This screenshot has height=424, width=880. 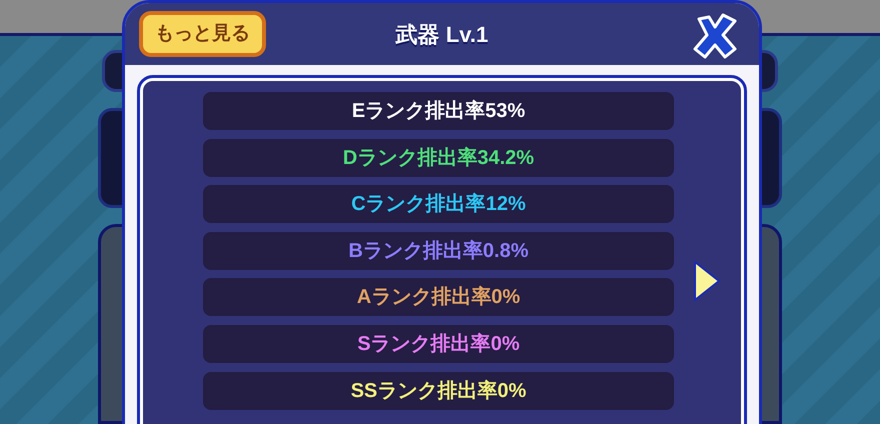 What do you see at coordinates (438, 344) in the screenshot?
I see `rate-label: Sランク排出率0%` at bounding box center [438, 344].